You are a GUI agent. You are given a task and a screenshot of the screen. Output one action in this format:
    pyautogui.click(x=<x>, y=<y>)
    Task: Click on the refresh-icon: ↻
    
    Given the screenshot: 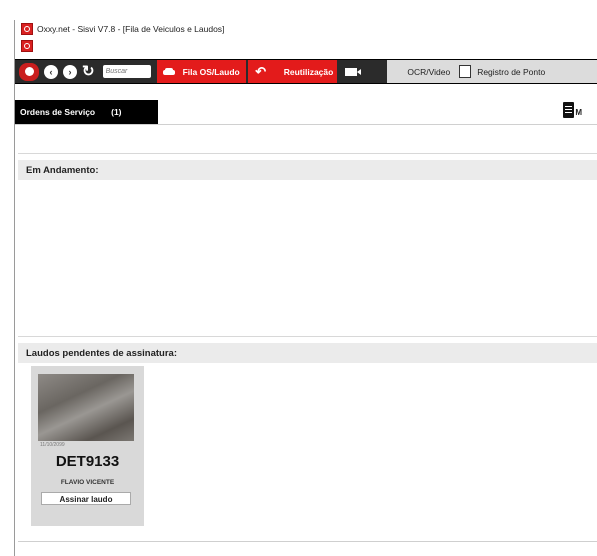 What is the action you would take?
    pyautogui.click(x=88, y=71)
    